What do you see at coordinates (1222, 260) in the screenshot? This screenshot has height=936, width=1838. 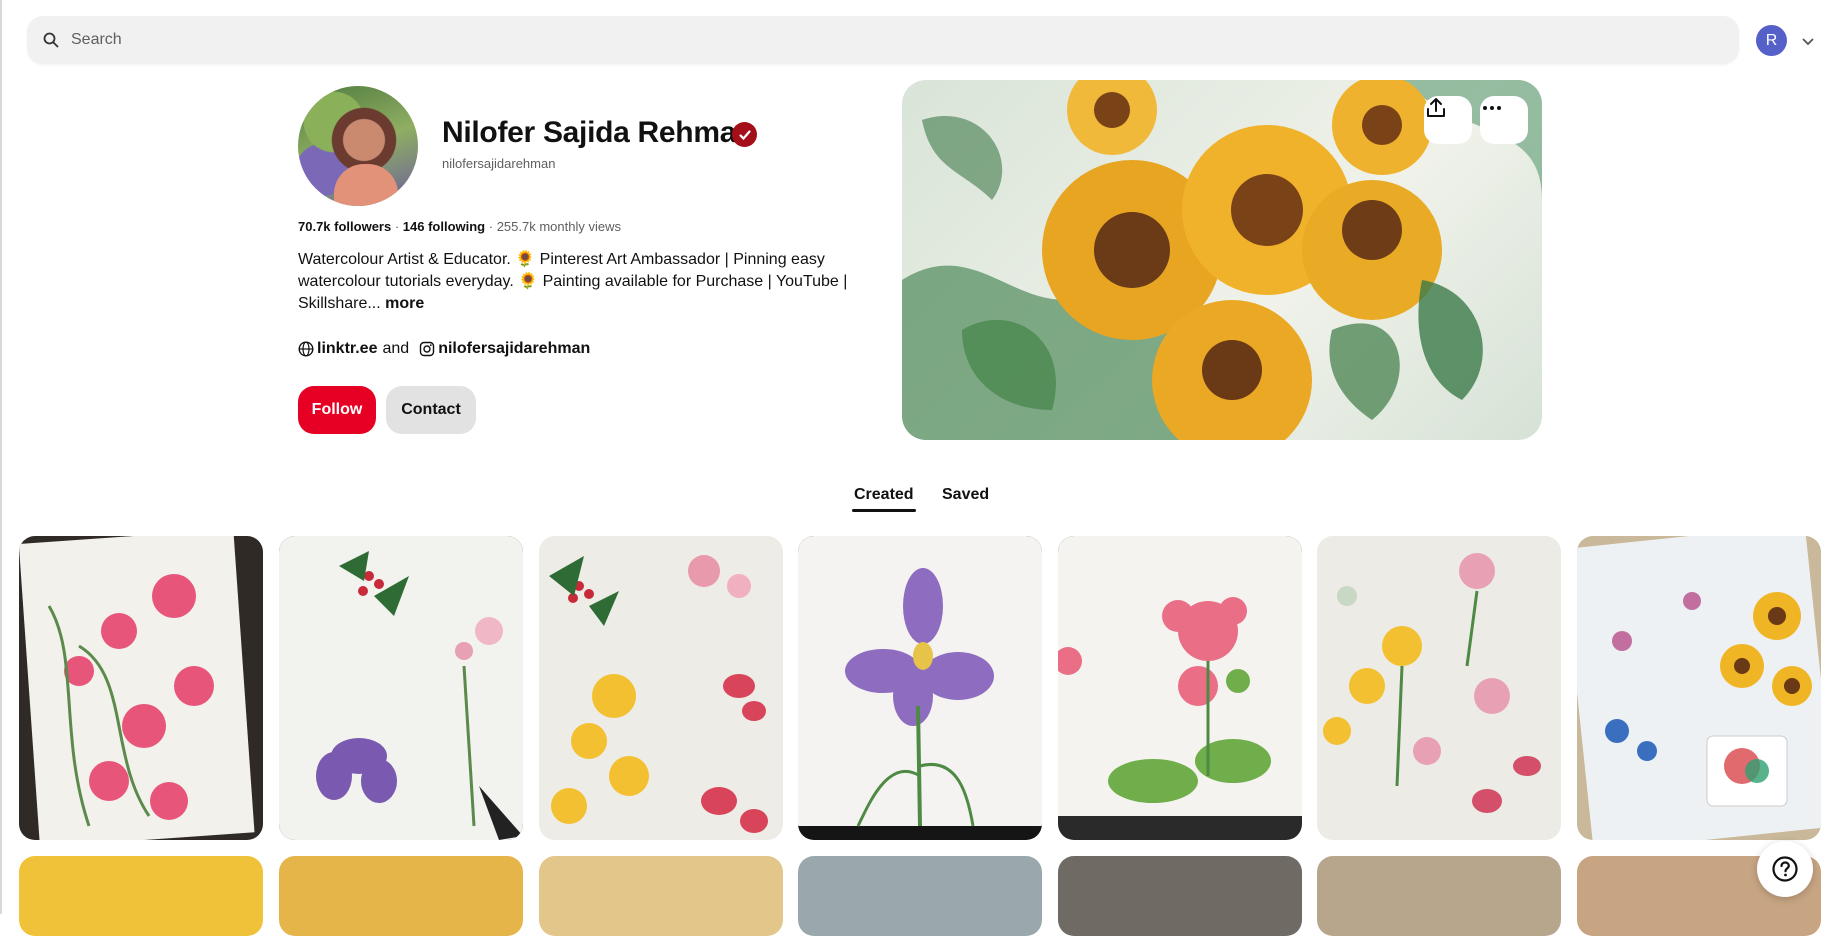 I see `profile-cover-image` at bounding box center [1222, 260].